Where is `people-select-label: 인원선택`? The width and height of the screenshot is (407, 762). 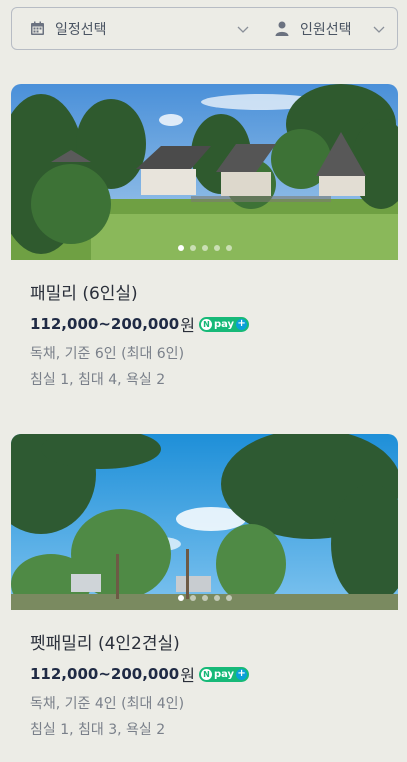 people-select-label: 인원선택 is located at coordinates (326, 29).